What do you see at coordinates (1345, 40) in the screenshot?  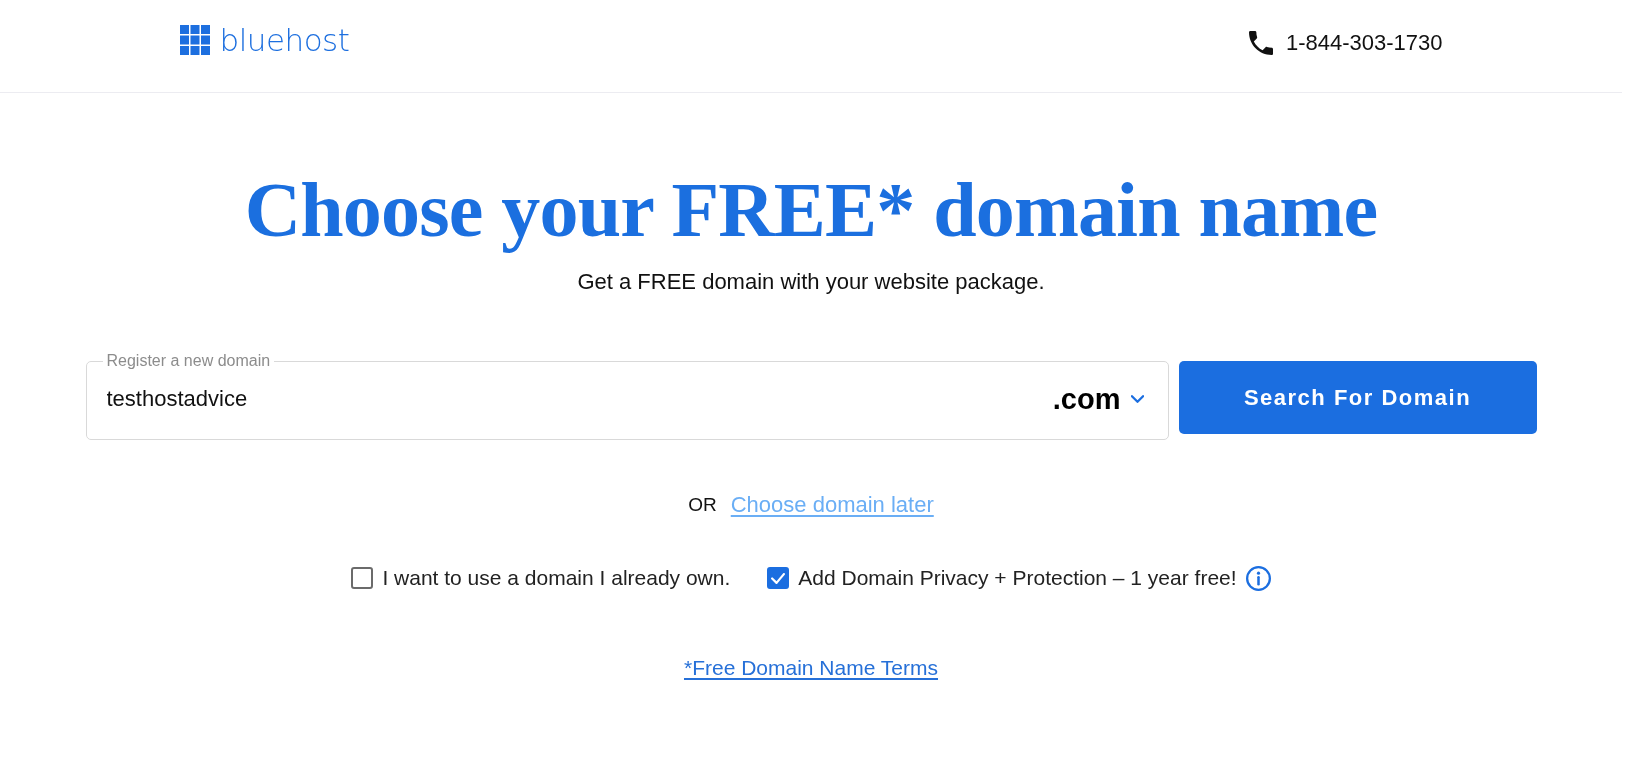 I see `phone-link: 1-844-303-1730` at bounding box center [1345, 40].